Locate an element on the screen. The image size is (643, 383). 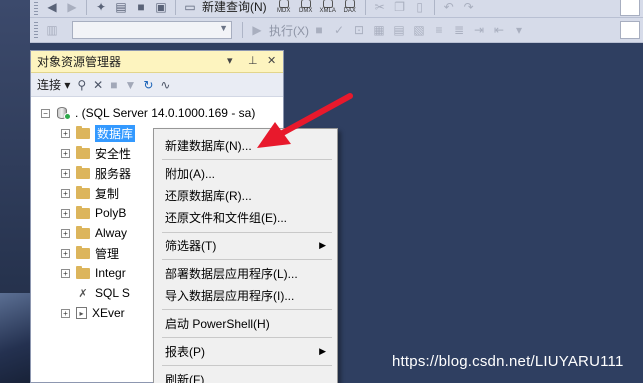
object-explorer-toolbar: 连接 ▾ ⚲ ✕ ■ ▼ ↻ ∿ is located at coordinates (157, 85).